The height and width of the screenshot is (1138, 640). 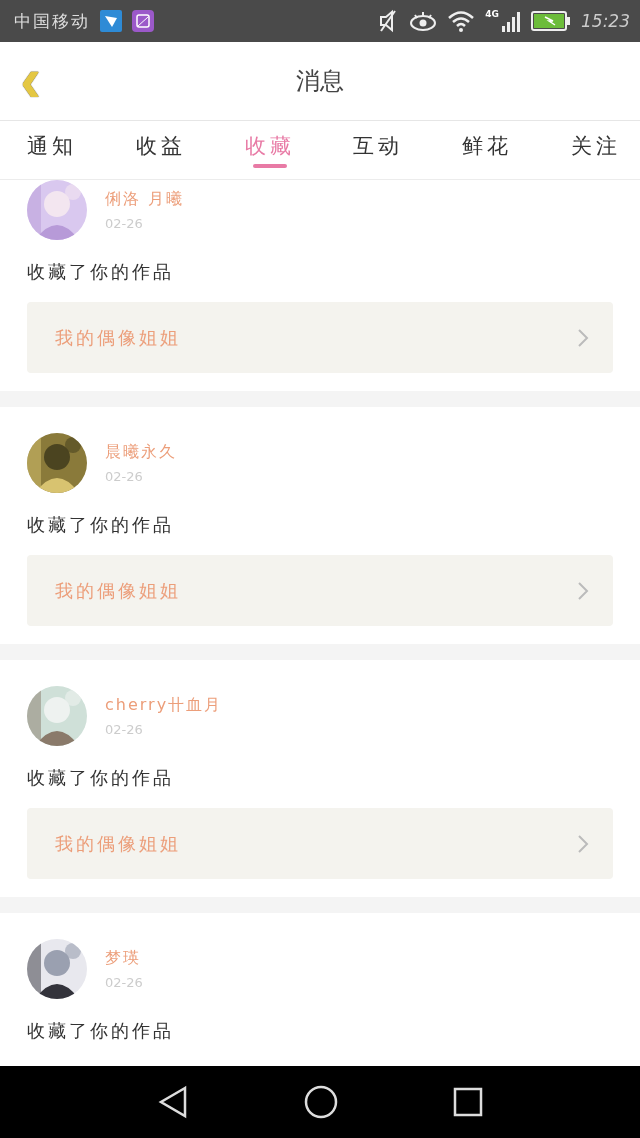 What do you see at coordinates (145, 199) in the screenshot?
I see `user-name: 俐洛 月曦` at bounding box center [145, 199].